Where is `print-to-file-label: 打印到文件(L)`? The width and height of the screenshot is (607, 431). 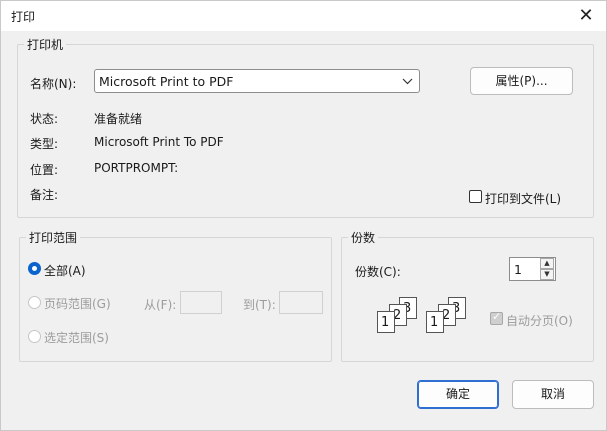
print-to-file-label: 打印到文件(L) is located at coordinates (523, 198).